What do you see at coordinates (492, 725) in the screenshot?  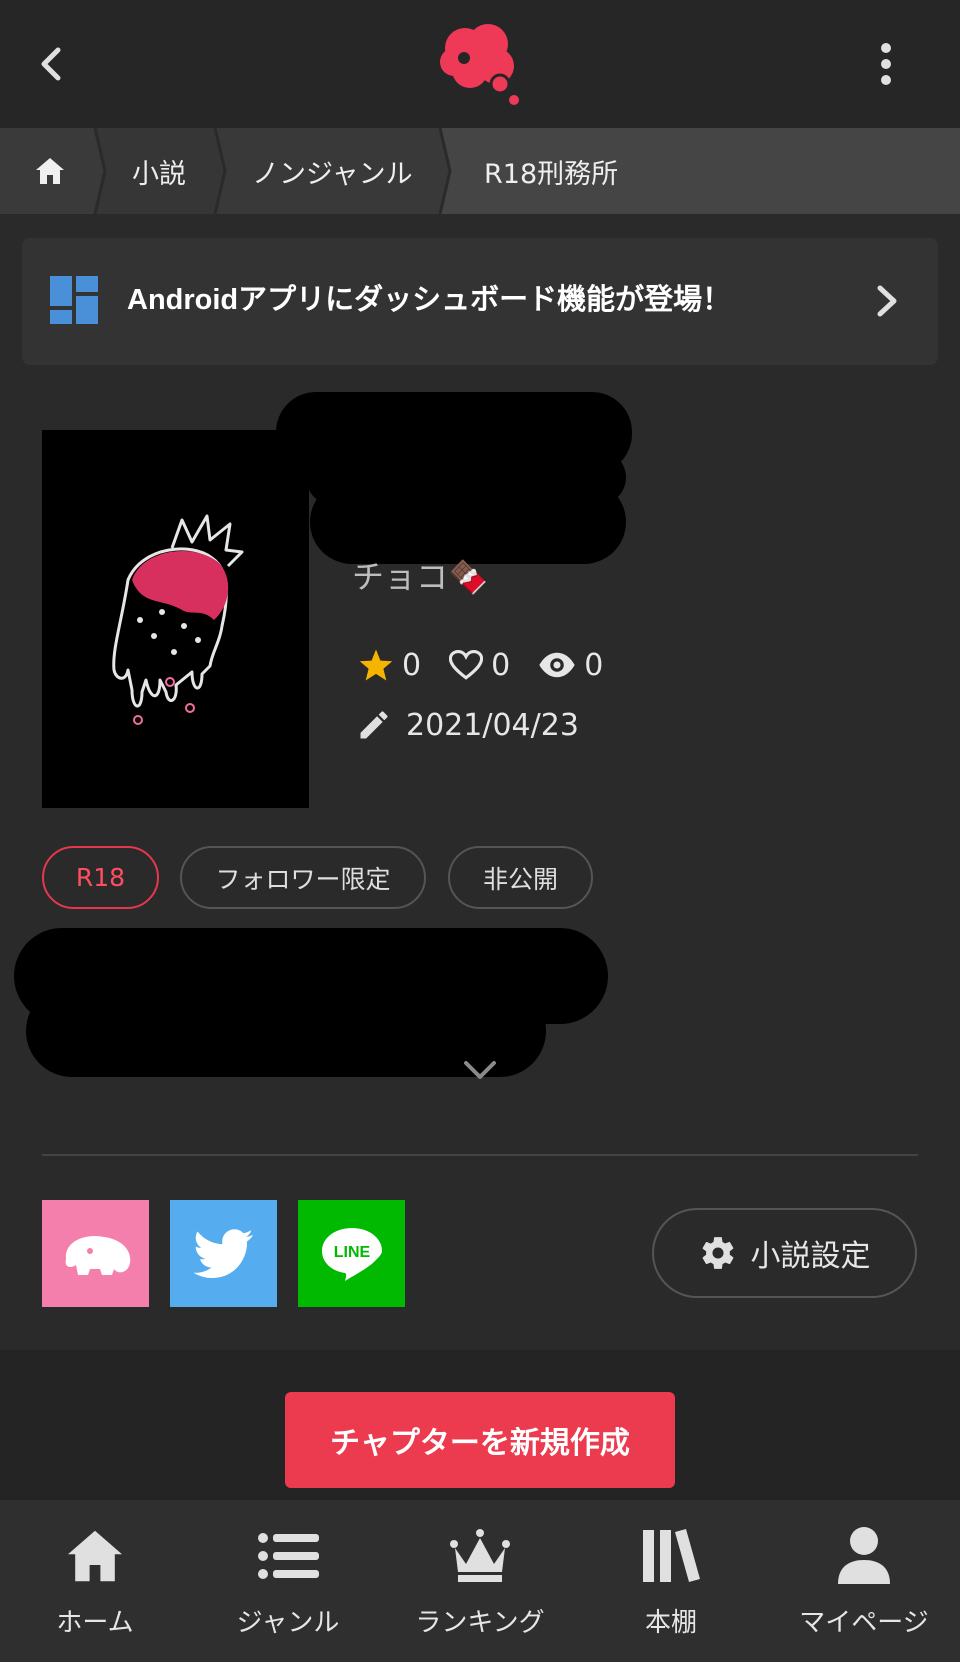 I see `updated-date: 2021/04/23` at bounding box center [492, 725].